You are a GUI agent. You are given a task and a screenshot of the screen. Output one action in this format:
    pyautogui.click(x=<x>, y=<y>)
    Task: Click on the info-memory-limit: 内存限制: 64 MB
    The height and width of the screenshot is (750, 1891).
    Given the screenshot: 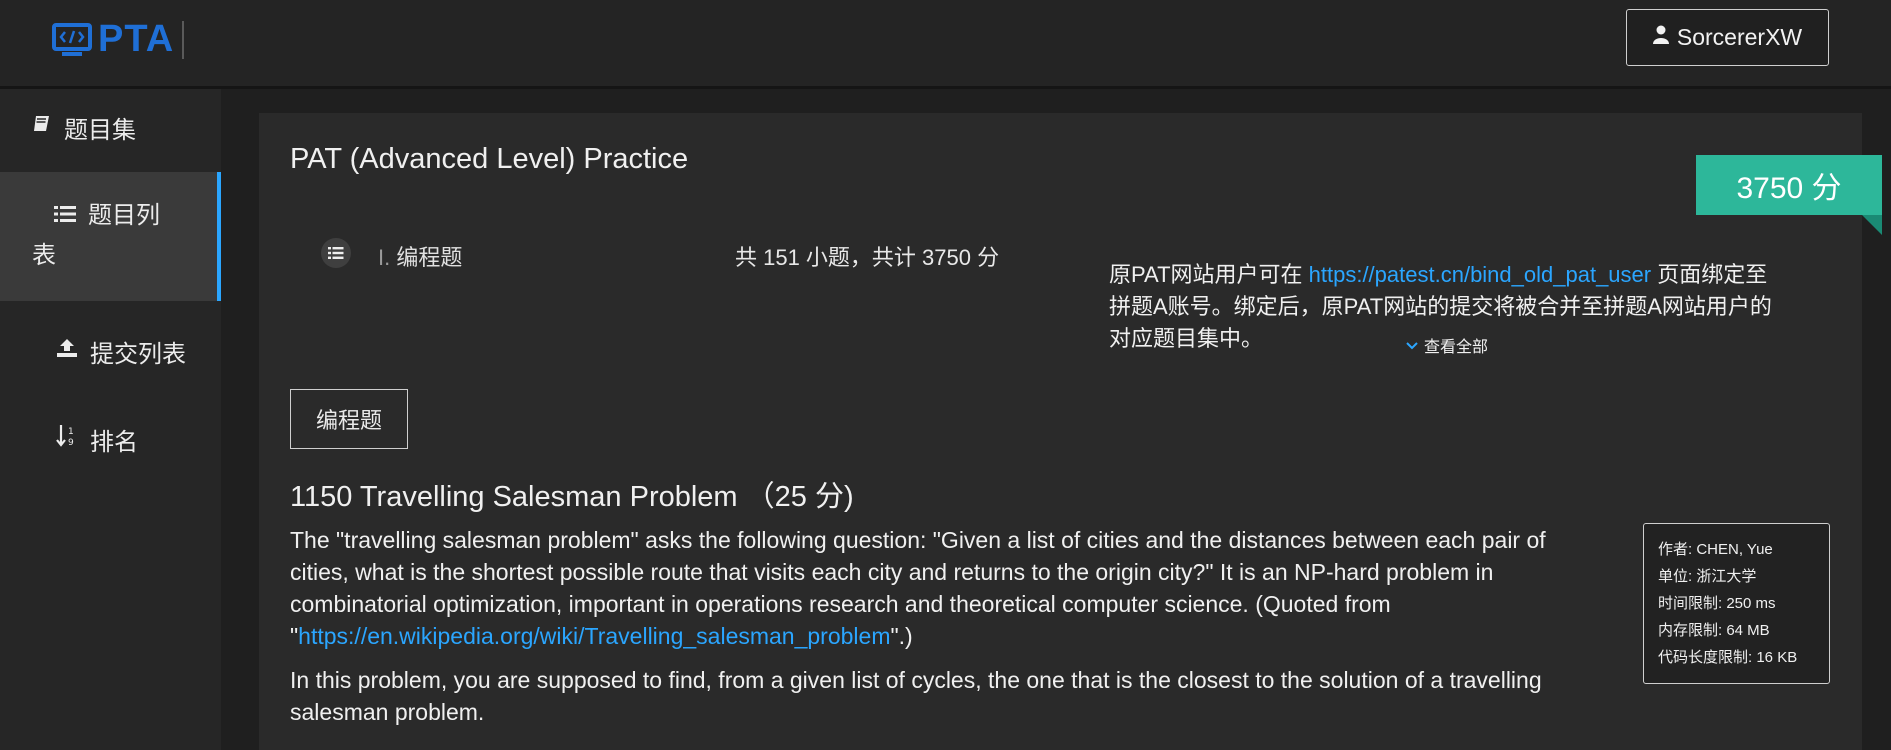 What is the action you would take?
    pyautogui.click(x=1714, y=630)
    